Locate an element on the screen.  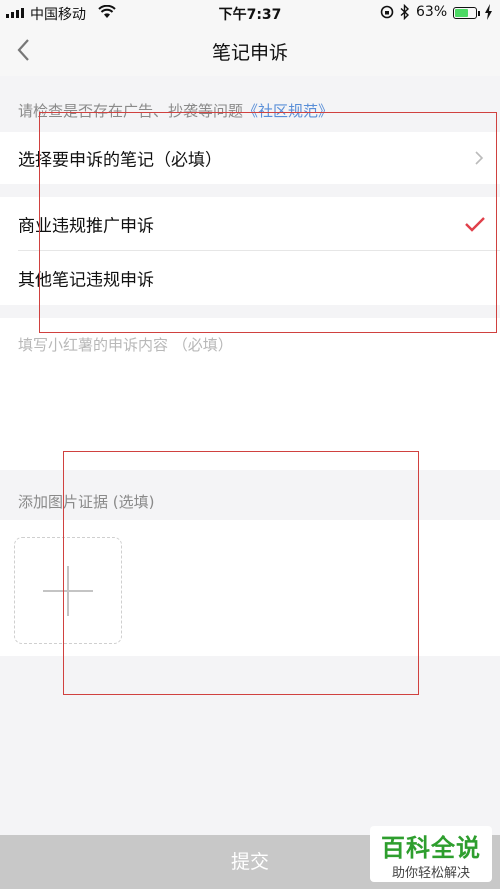
watermark-logo: 百科全说 助你轻松解决 is located at coordinates (431, 854).